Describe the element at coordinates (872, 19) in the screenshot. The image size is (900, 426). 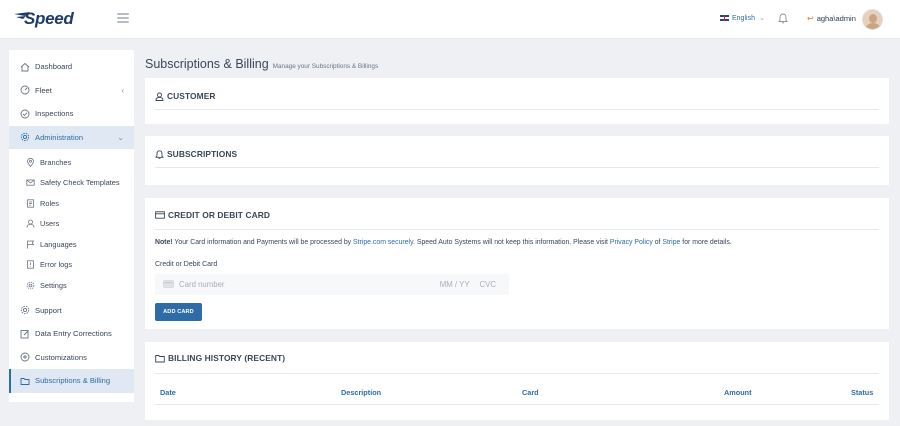
I see `avatar` at that location.